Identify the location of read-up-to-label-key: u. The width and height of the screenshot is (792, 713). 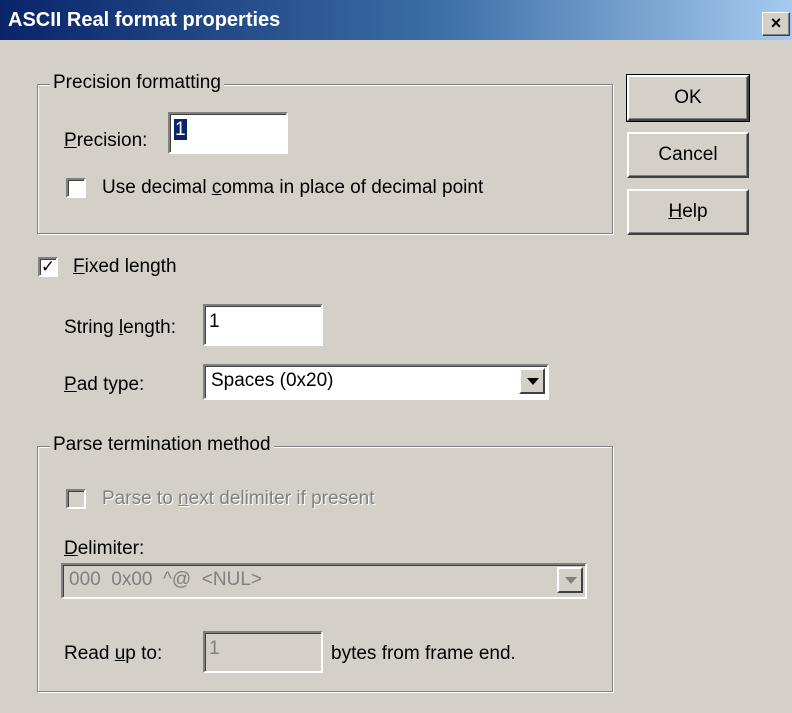
(120, 653).